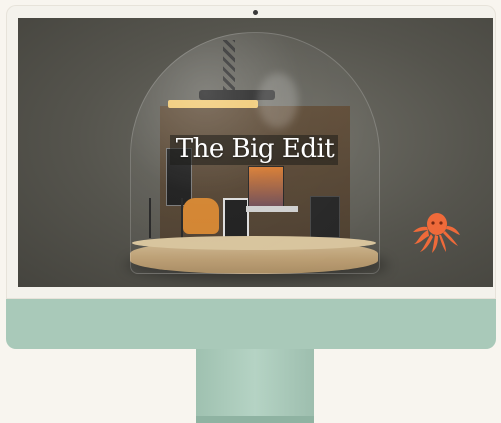  Describe the element at coordinates (255, 386) in the screenshot. I see `monitor-stand` at that location.